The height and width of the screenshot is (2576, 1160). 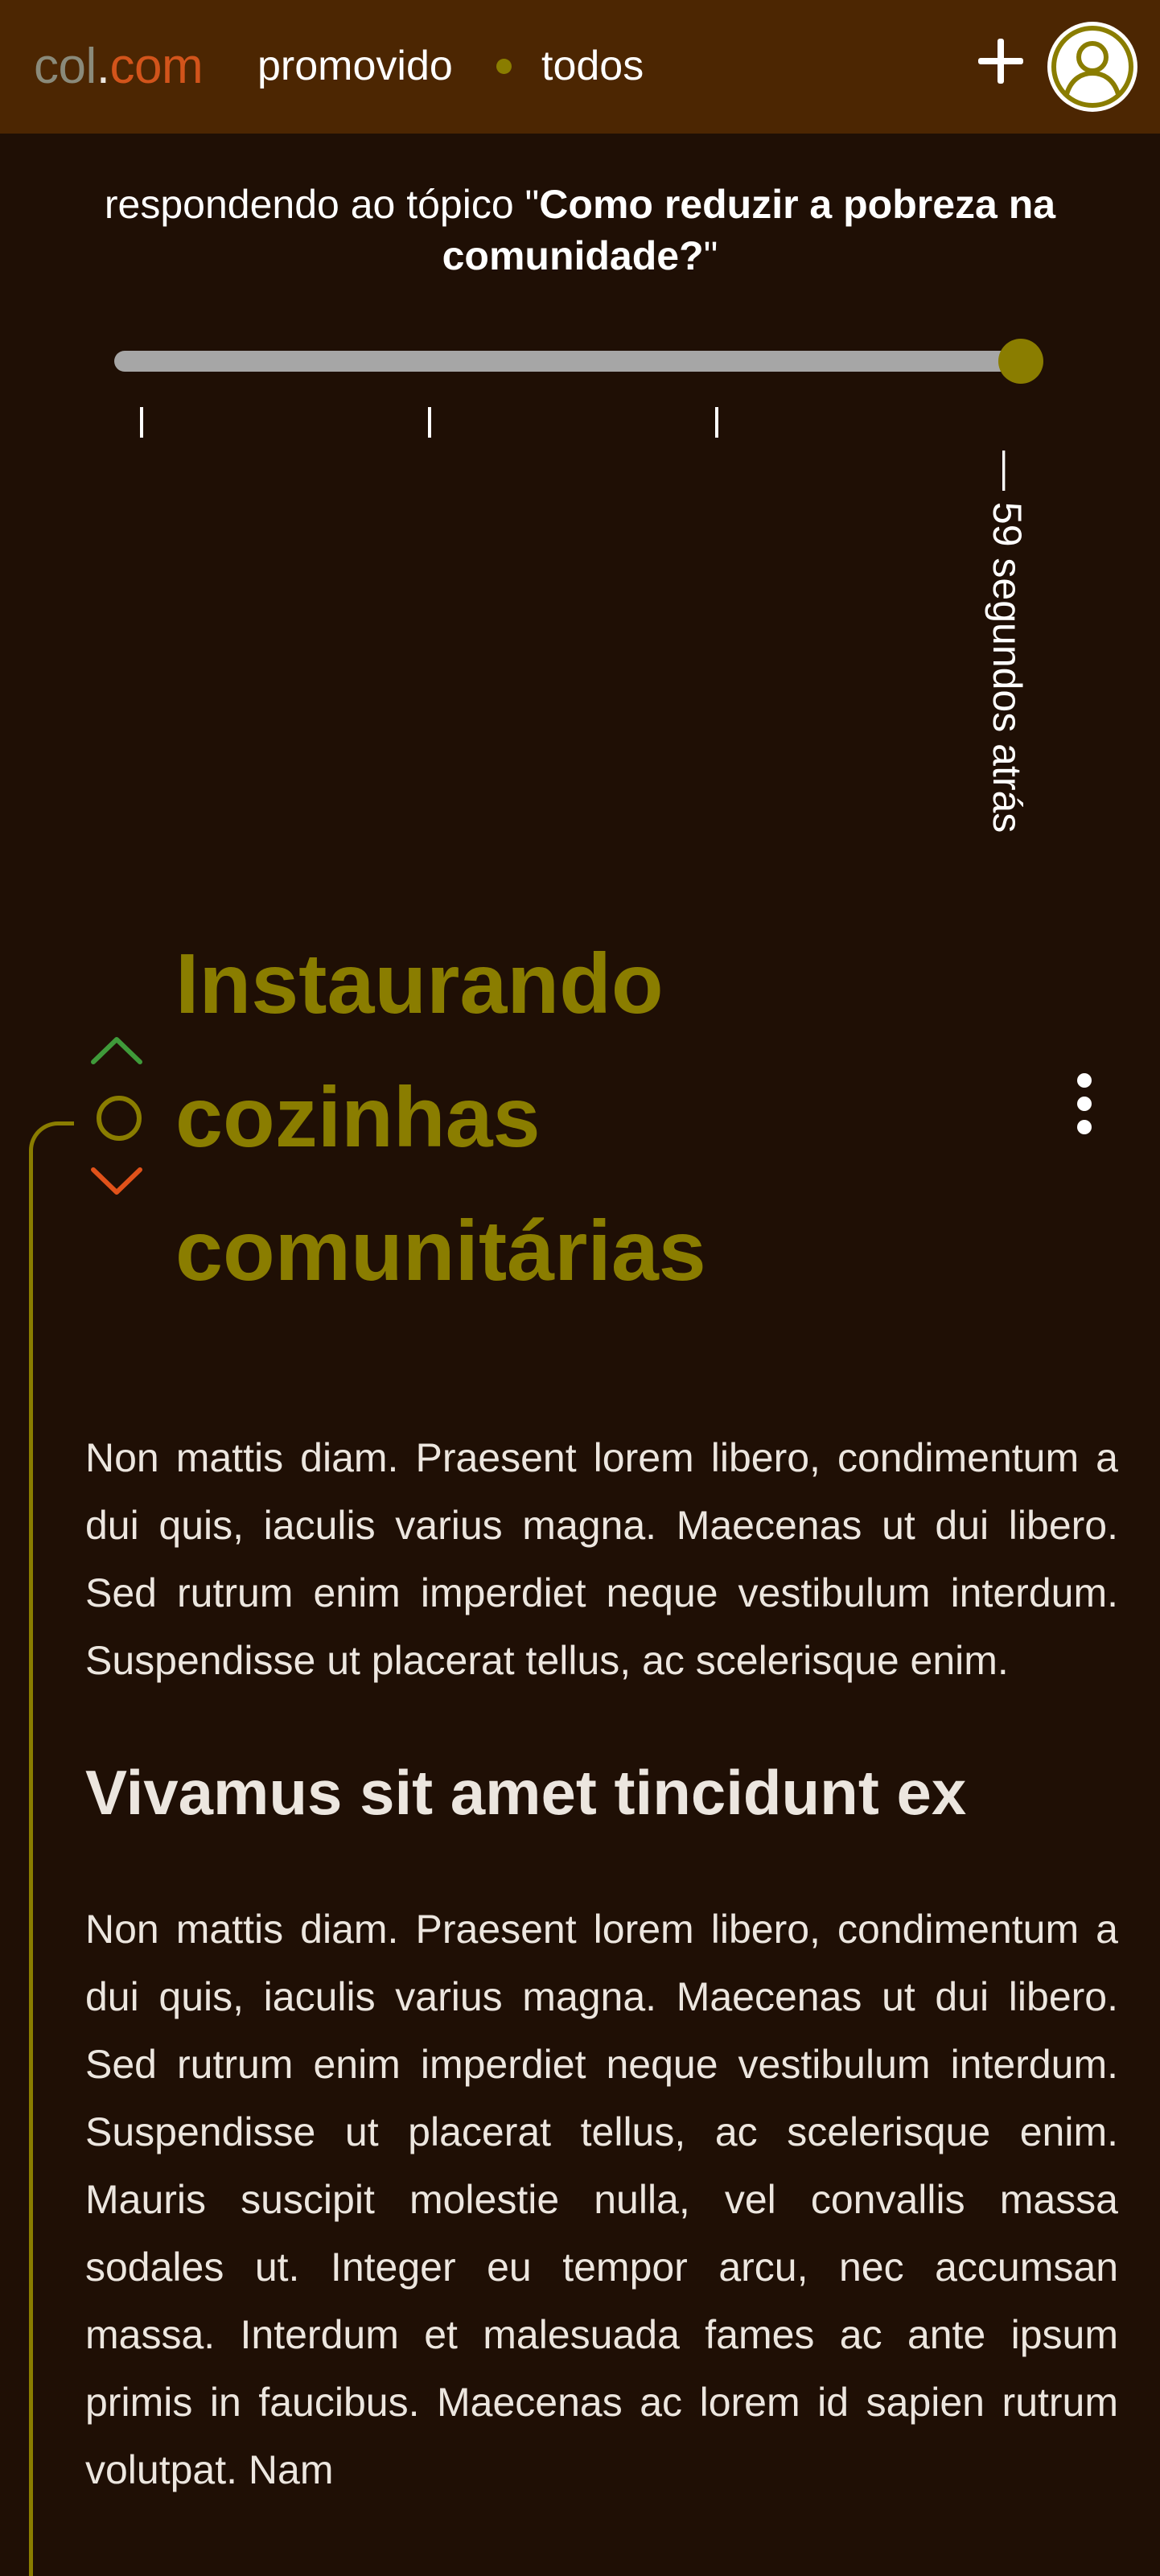 I want to click on more-vertical-icon, so click(x=1084, y=1104).